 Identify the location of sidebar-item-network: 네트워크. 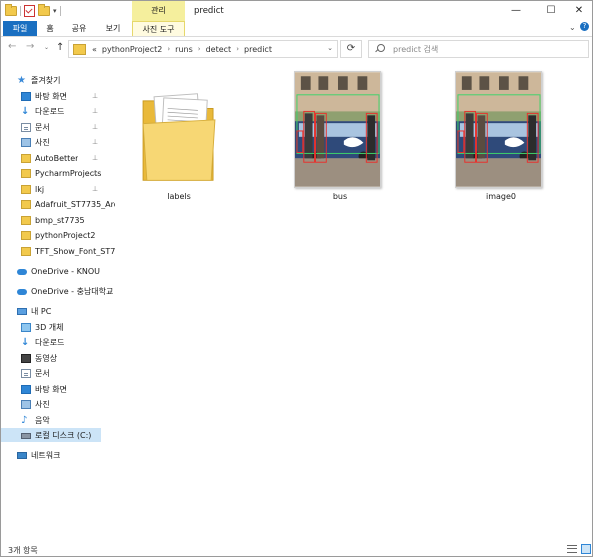
(61, 455).